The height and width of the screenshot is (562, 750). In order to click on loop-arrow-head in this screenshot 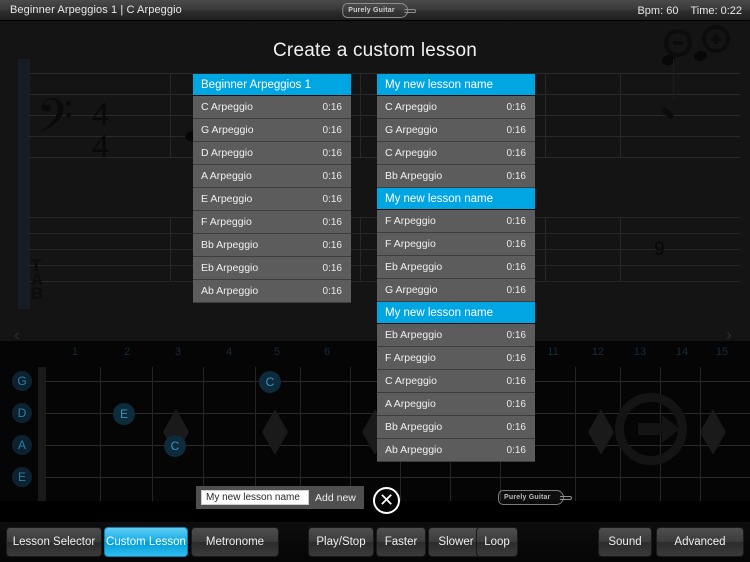, I will do `click(671, 429)`.